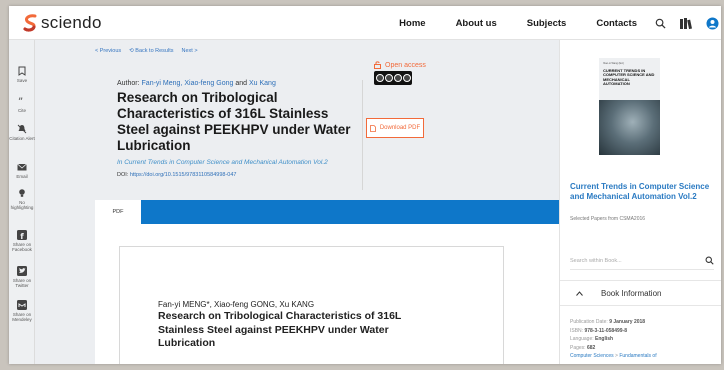 Image resolution: width=724 pixels, height=370 pixels. I want to click on meta-isbn: ISBN: 978-3-11-058499-8, so click(613, 331).